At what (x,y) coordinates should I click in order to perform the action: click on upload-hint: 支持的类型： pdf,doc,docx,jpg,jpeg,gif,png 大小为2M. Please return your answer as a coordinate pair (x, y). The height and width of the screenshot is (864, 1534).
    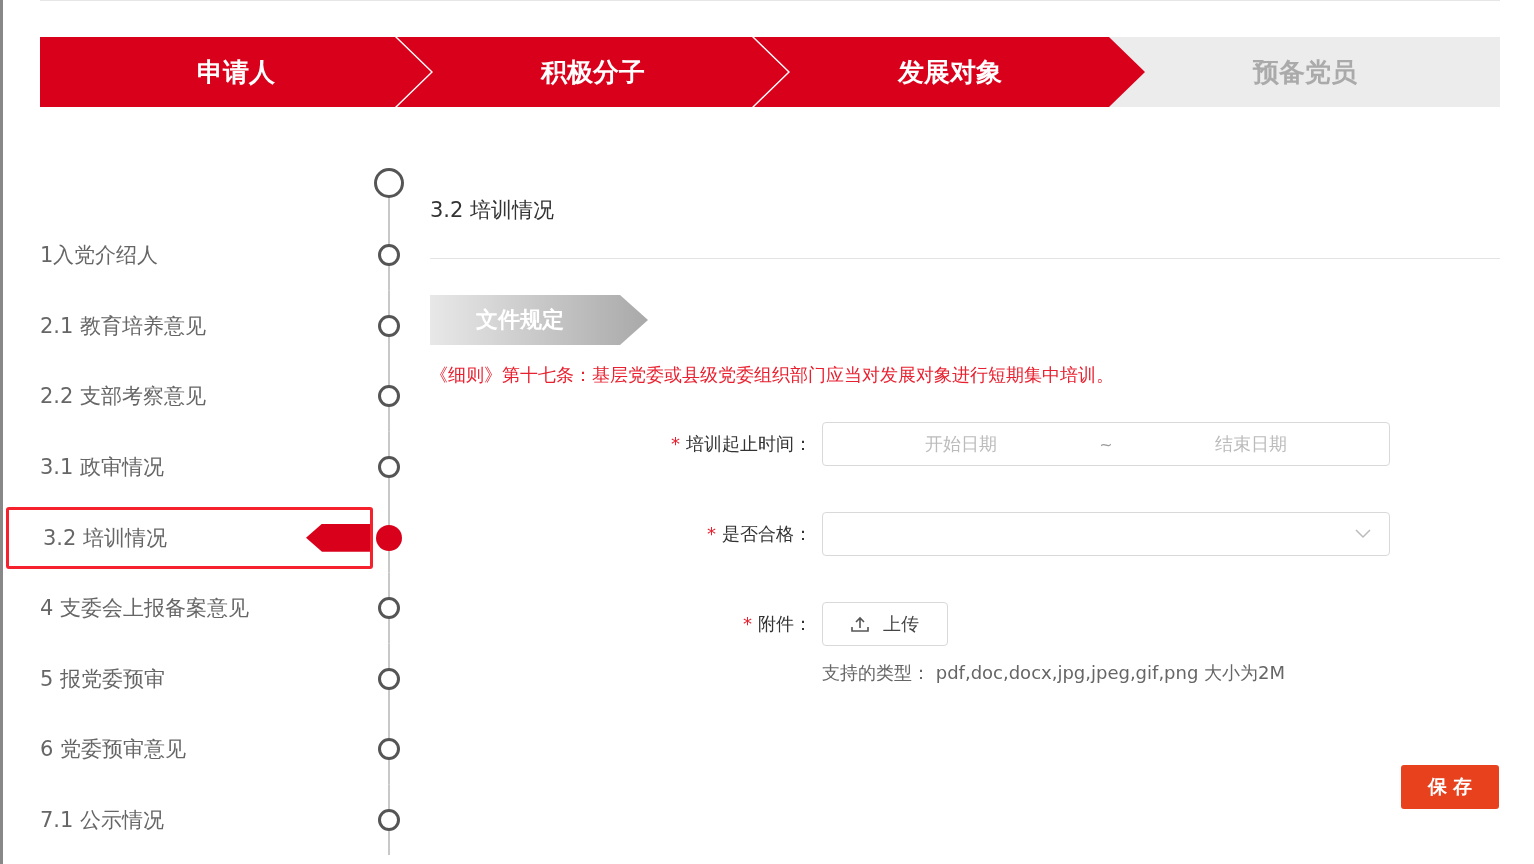
    Looking at the image, I should click on (1054, 673).